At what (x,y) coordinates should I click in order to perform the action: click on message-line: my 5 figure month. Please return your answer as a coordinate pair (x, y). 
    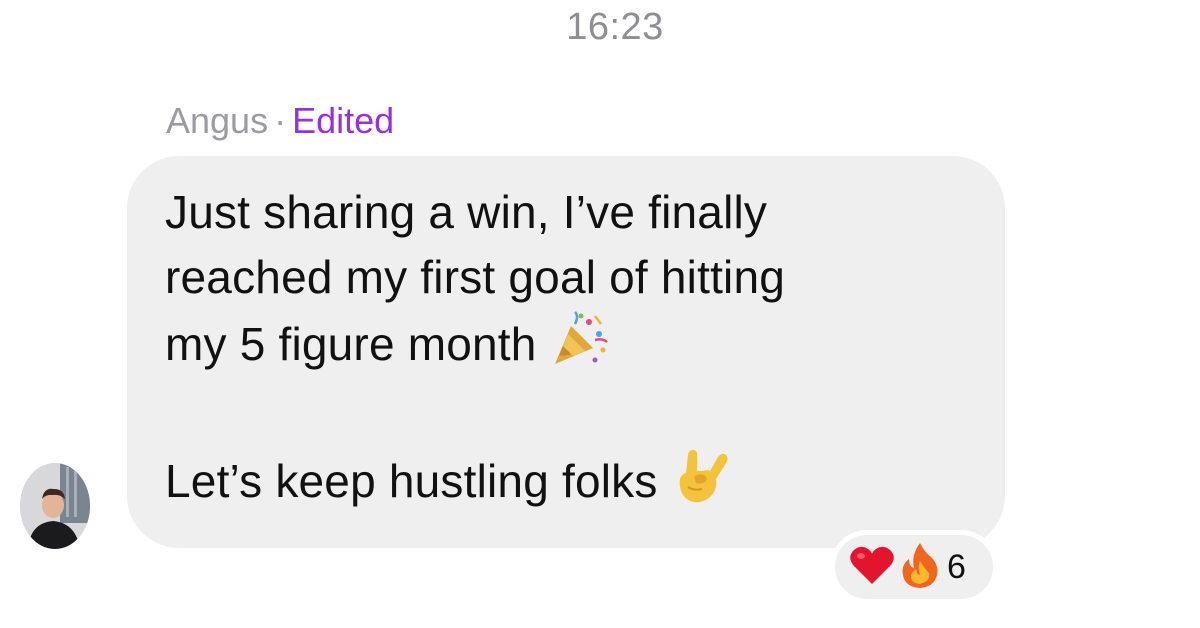
    Looking at the image, I should click on (351, 344).